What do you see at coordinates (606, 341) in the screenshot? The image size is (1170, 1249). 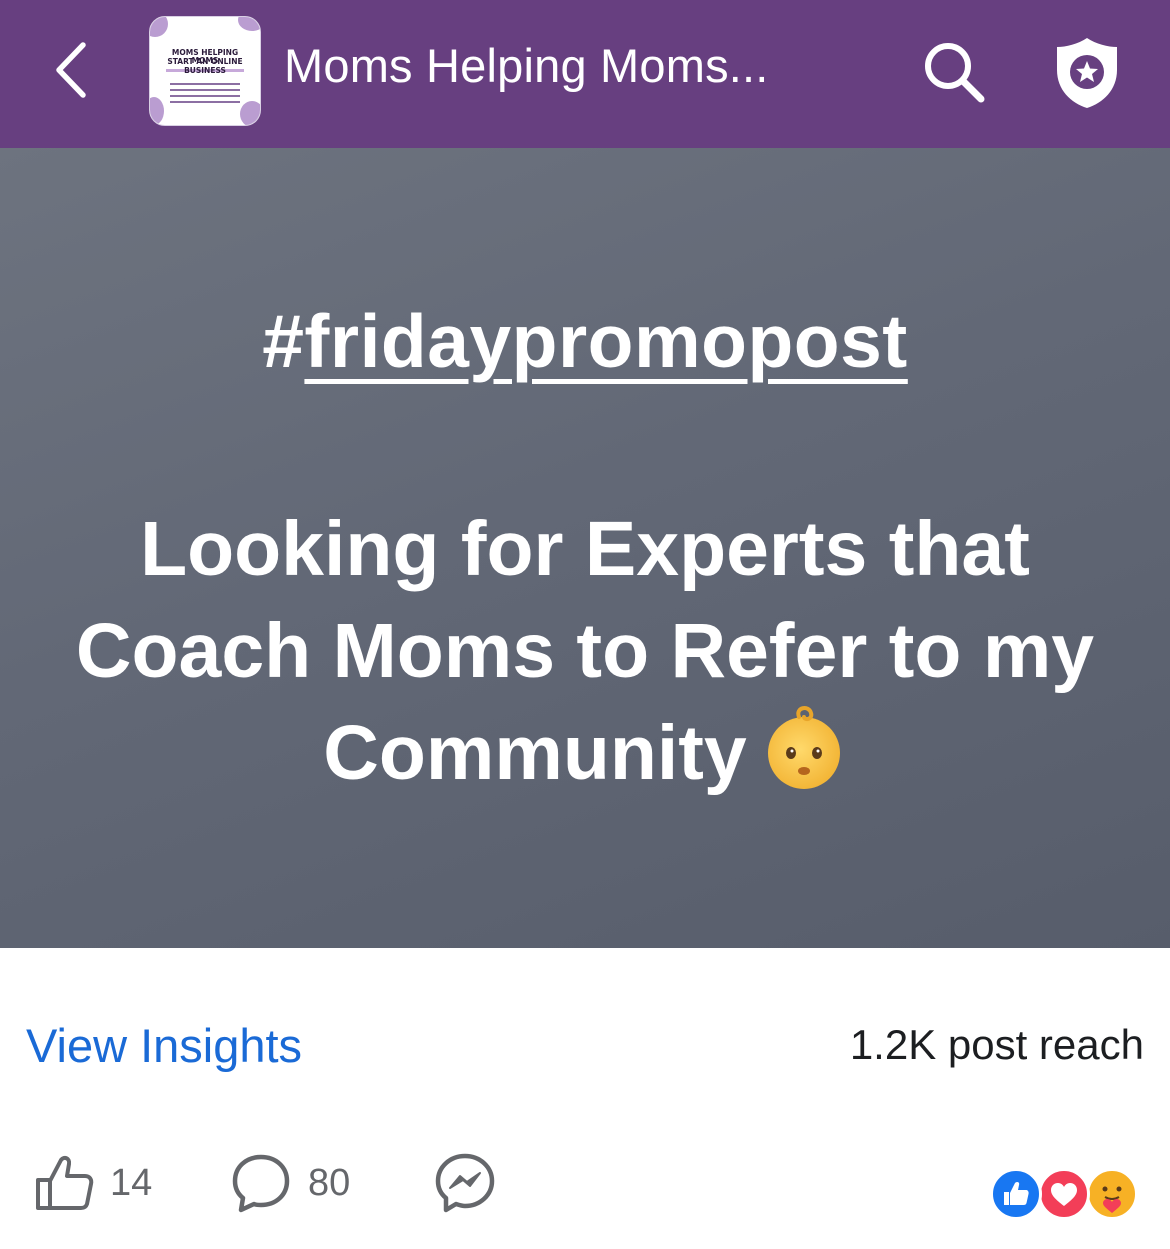 I see `hashtag-text: fridaypromopost` at bounding box center [606, 341].